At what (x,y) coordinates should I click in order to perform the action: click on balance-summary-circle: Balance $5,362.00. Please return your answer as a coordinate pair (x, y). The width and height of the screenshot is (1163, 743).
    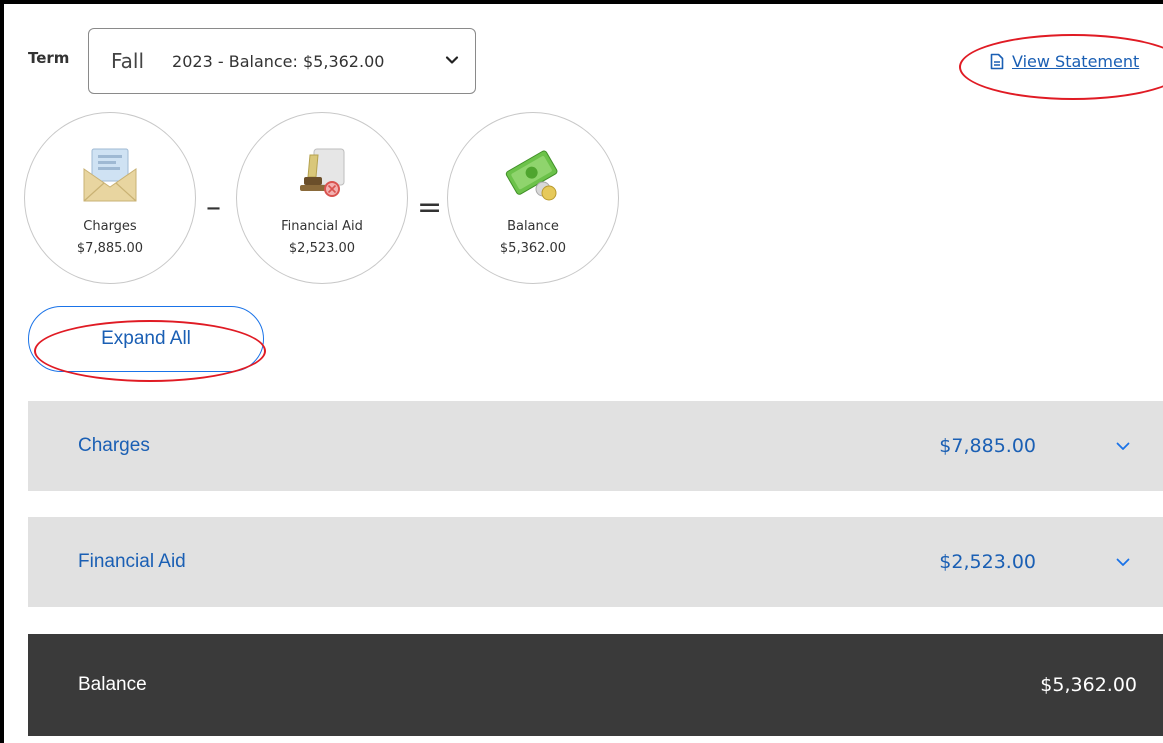
    Looking at the image, I should click on (533, 198).